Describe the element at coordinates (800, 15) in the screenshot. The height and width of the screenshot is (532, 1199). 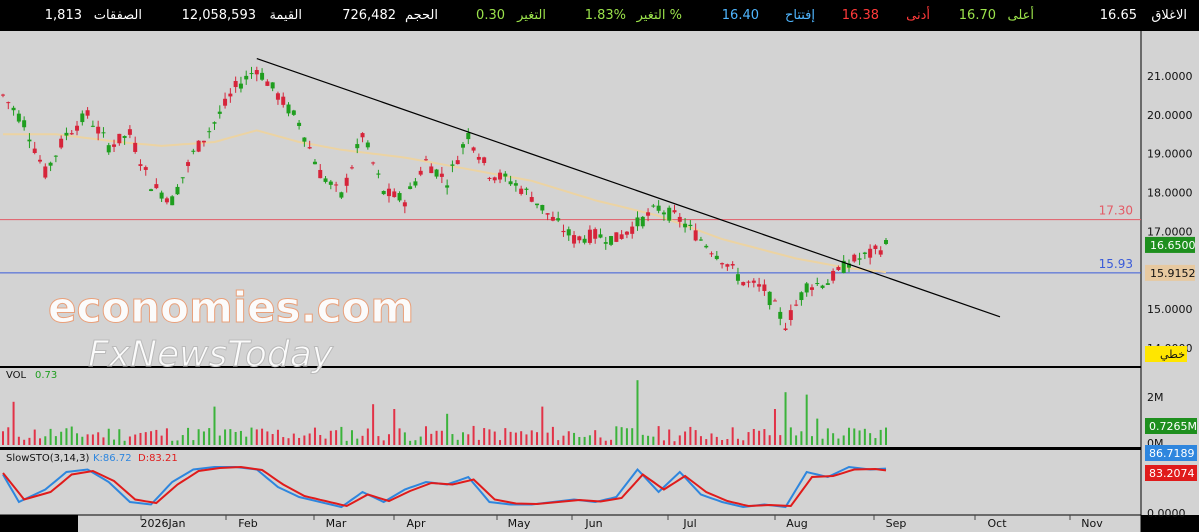
I see `open-label: إفتتاح` at that location.